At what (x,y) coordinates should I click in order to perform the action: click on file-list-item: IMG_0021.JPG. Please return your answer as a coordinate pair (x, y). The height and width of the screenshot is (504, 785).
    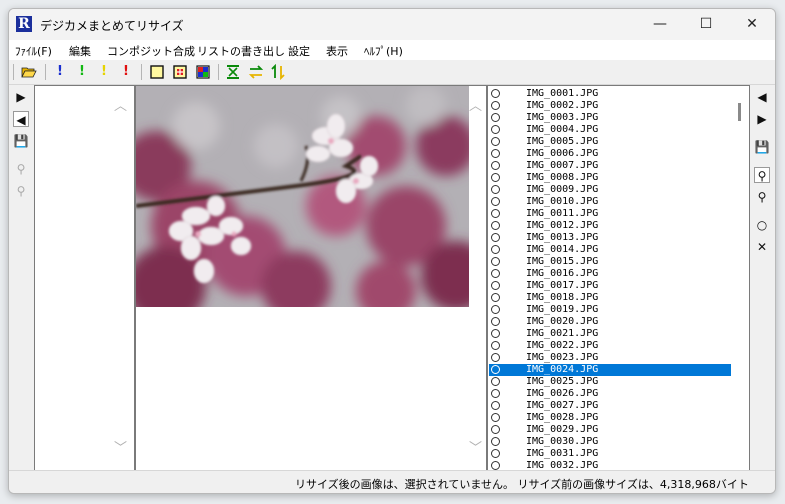
    Looking at the image, I should click on (610, 334).